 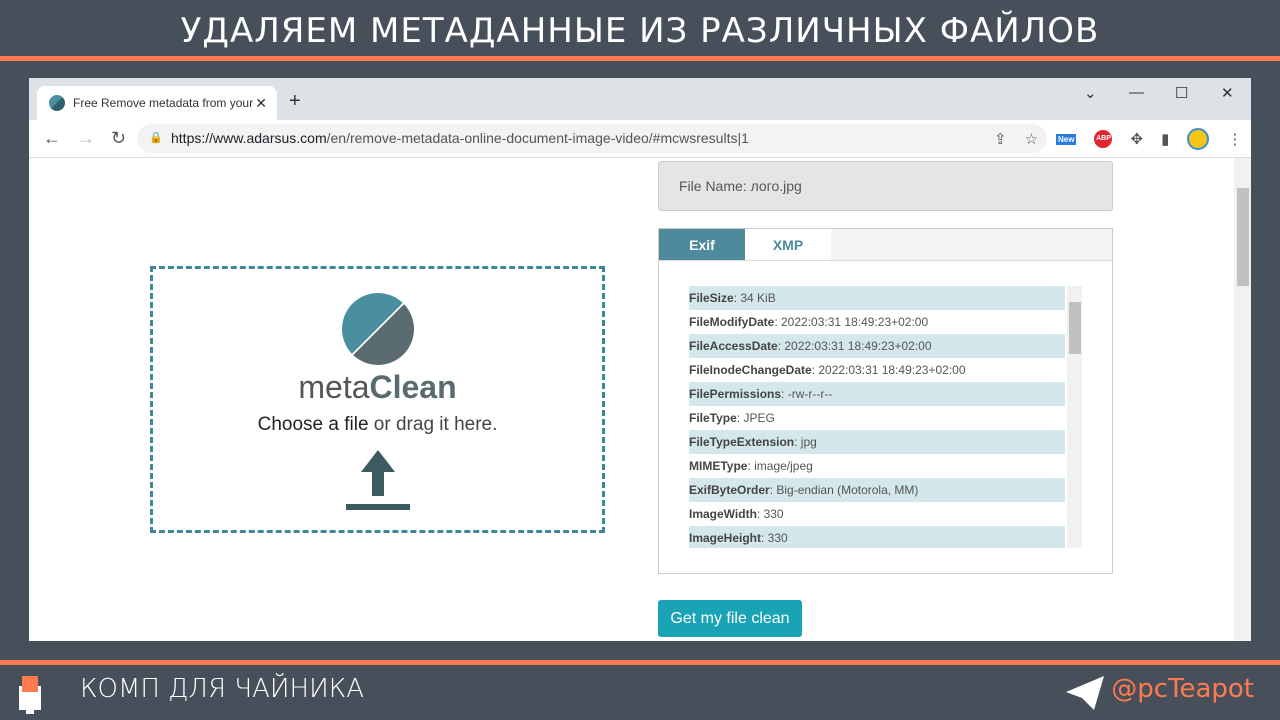 I want to click on banner-title: УДАЛЯЕМ МЕТАДАННЫЕ ИЗ РАЗЛИЧНЫХ ФАЙЛОВ, so click(x=640, y=31).